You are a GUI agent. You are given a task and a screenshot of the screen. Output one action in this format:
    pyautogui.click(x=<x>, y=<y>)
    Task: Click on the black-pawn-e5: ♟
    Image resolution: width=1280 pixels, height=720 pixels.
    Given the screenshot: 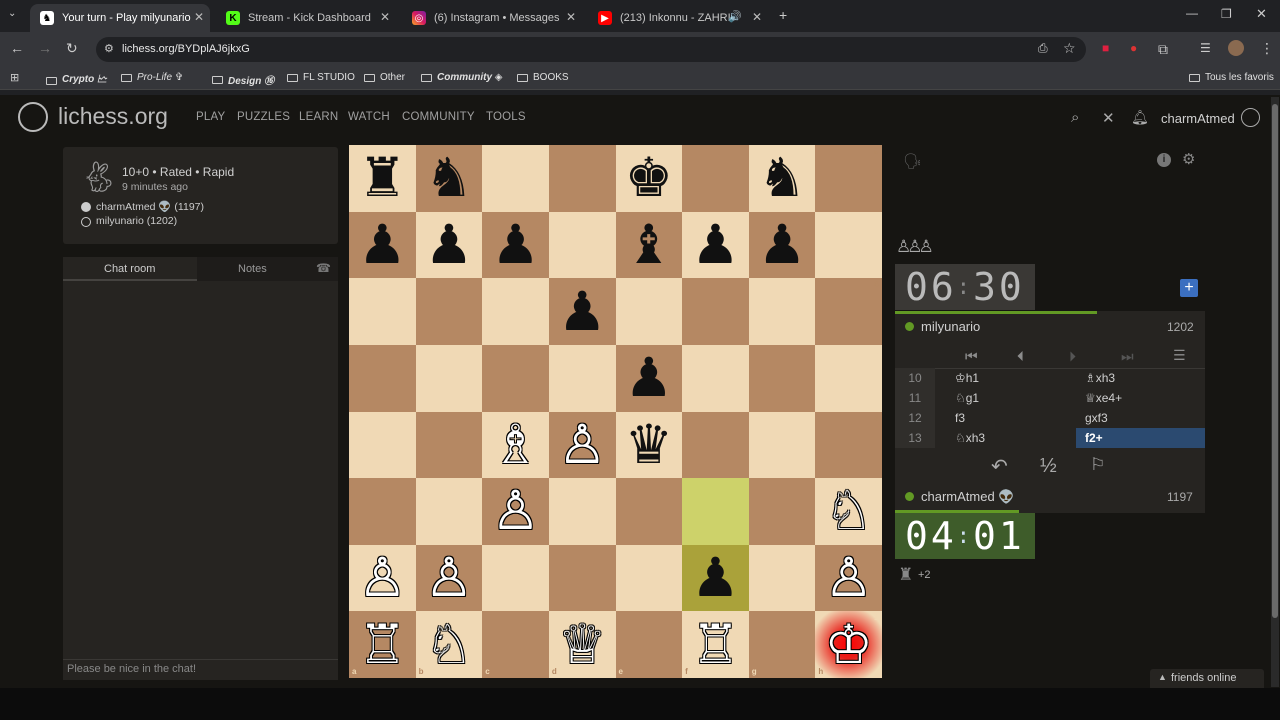 What is the action you would take?
    pyautogui.click(x=649, y=378)
    